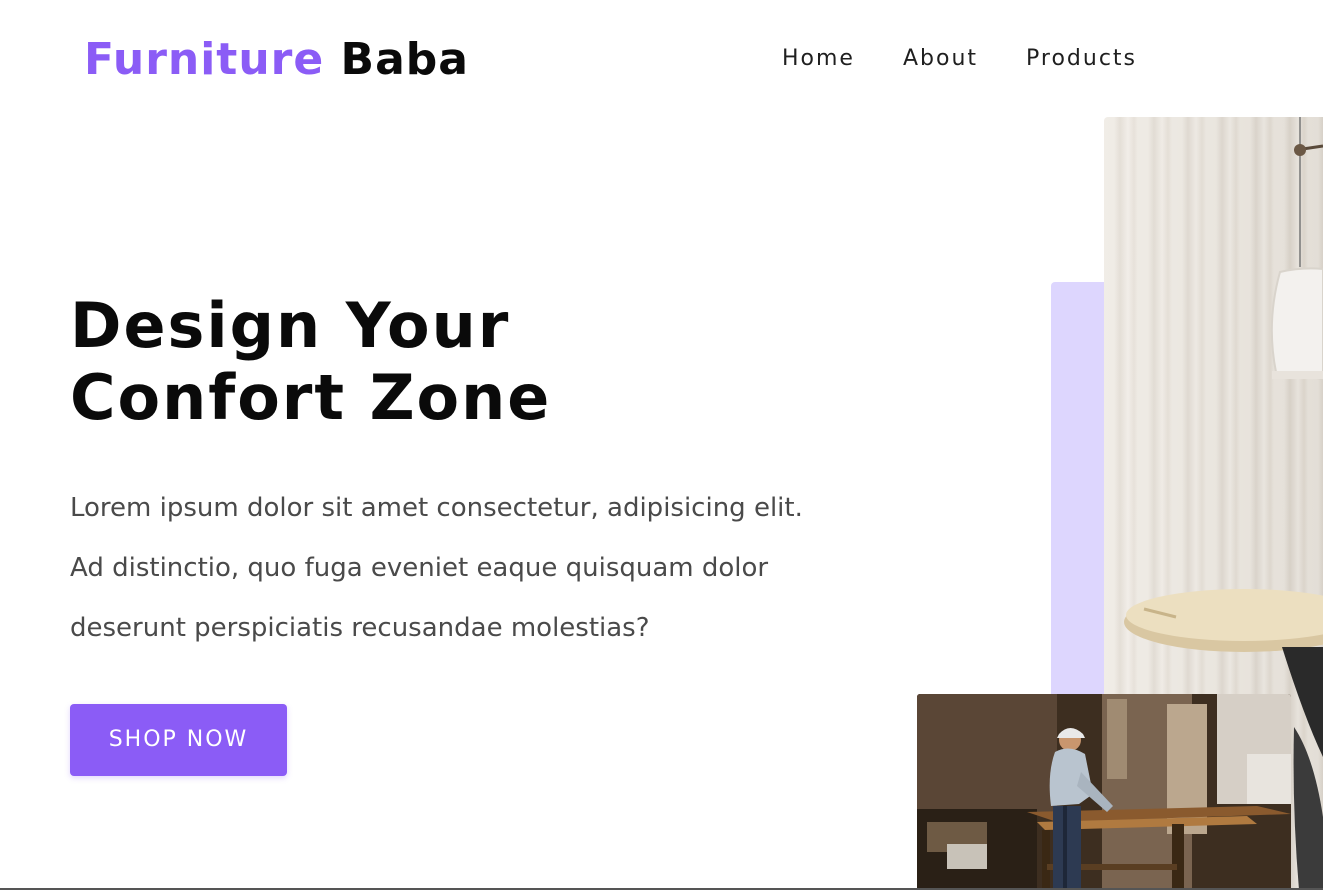 The height and width of the screenshot is (890, 1323). I want to click on nav-item-home: Home, so click(818, 59).